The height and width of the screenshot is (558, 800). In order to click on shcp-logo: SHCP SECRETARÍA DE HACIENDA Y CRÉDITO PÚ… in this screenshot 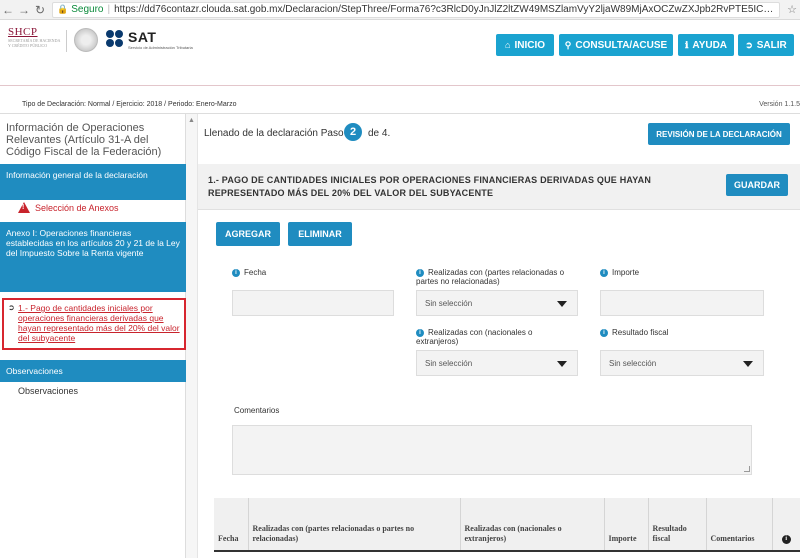, I will do `click(35, 37)`.